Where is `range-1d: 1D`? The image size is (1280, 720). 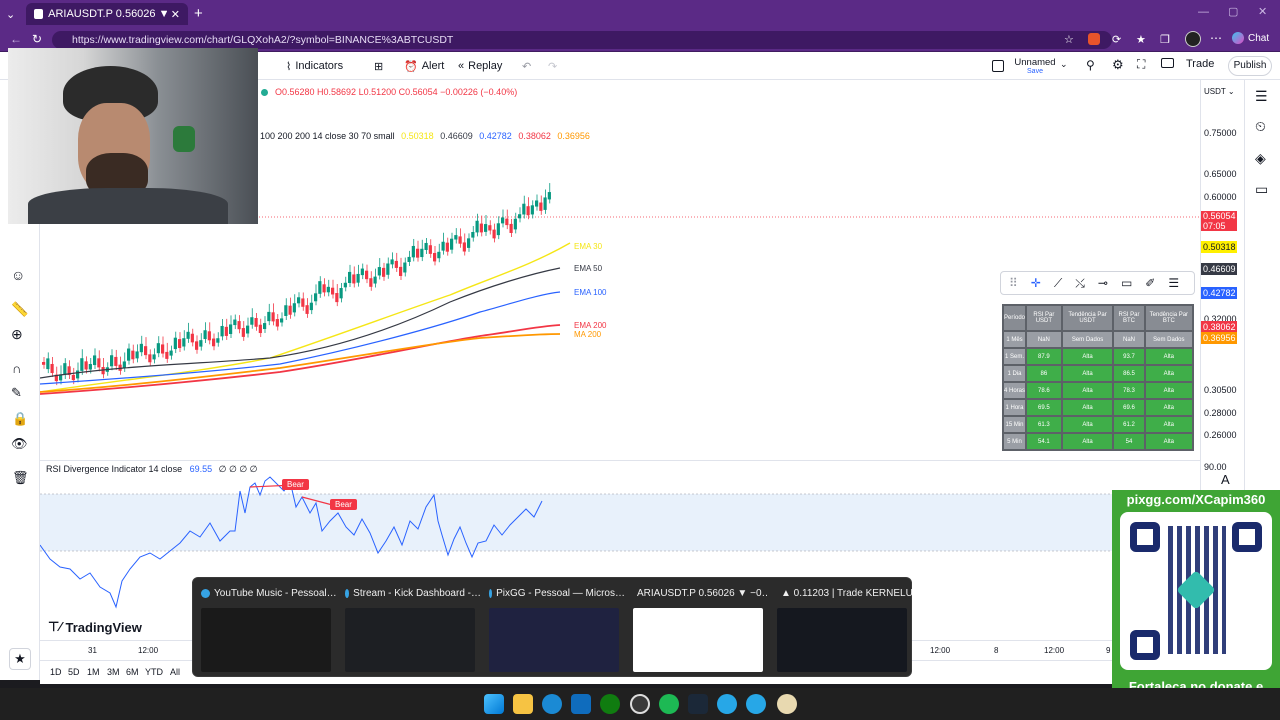
range-1d: 1D is located at coordinates (56, 672).